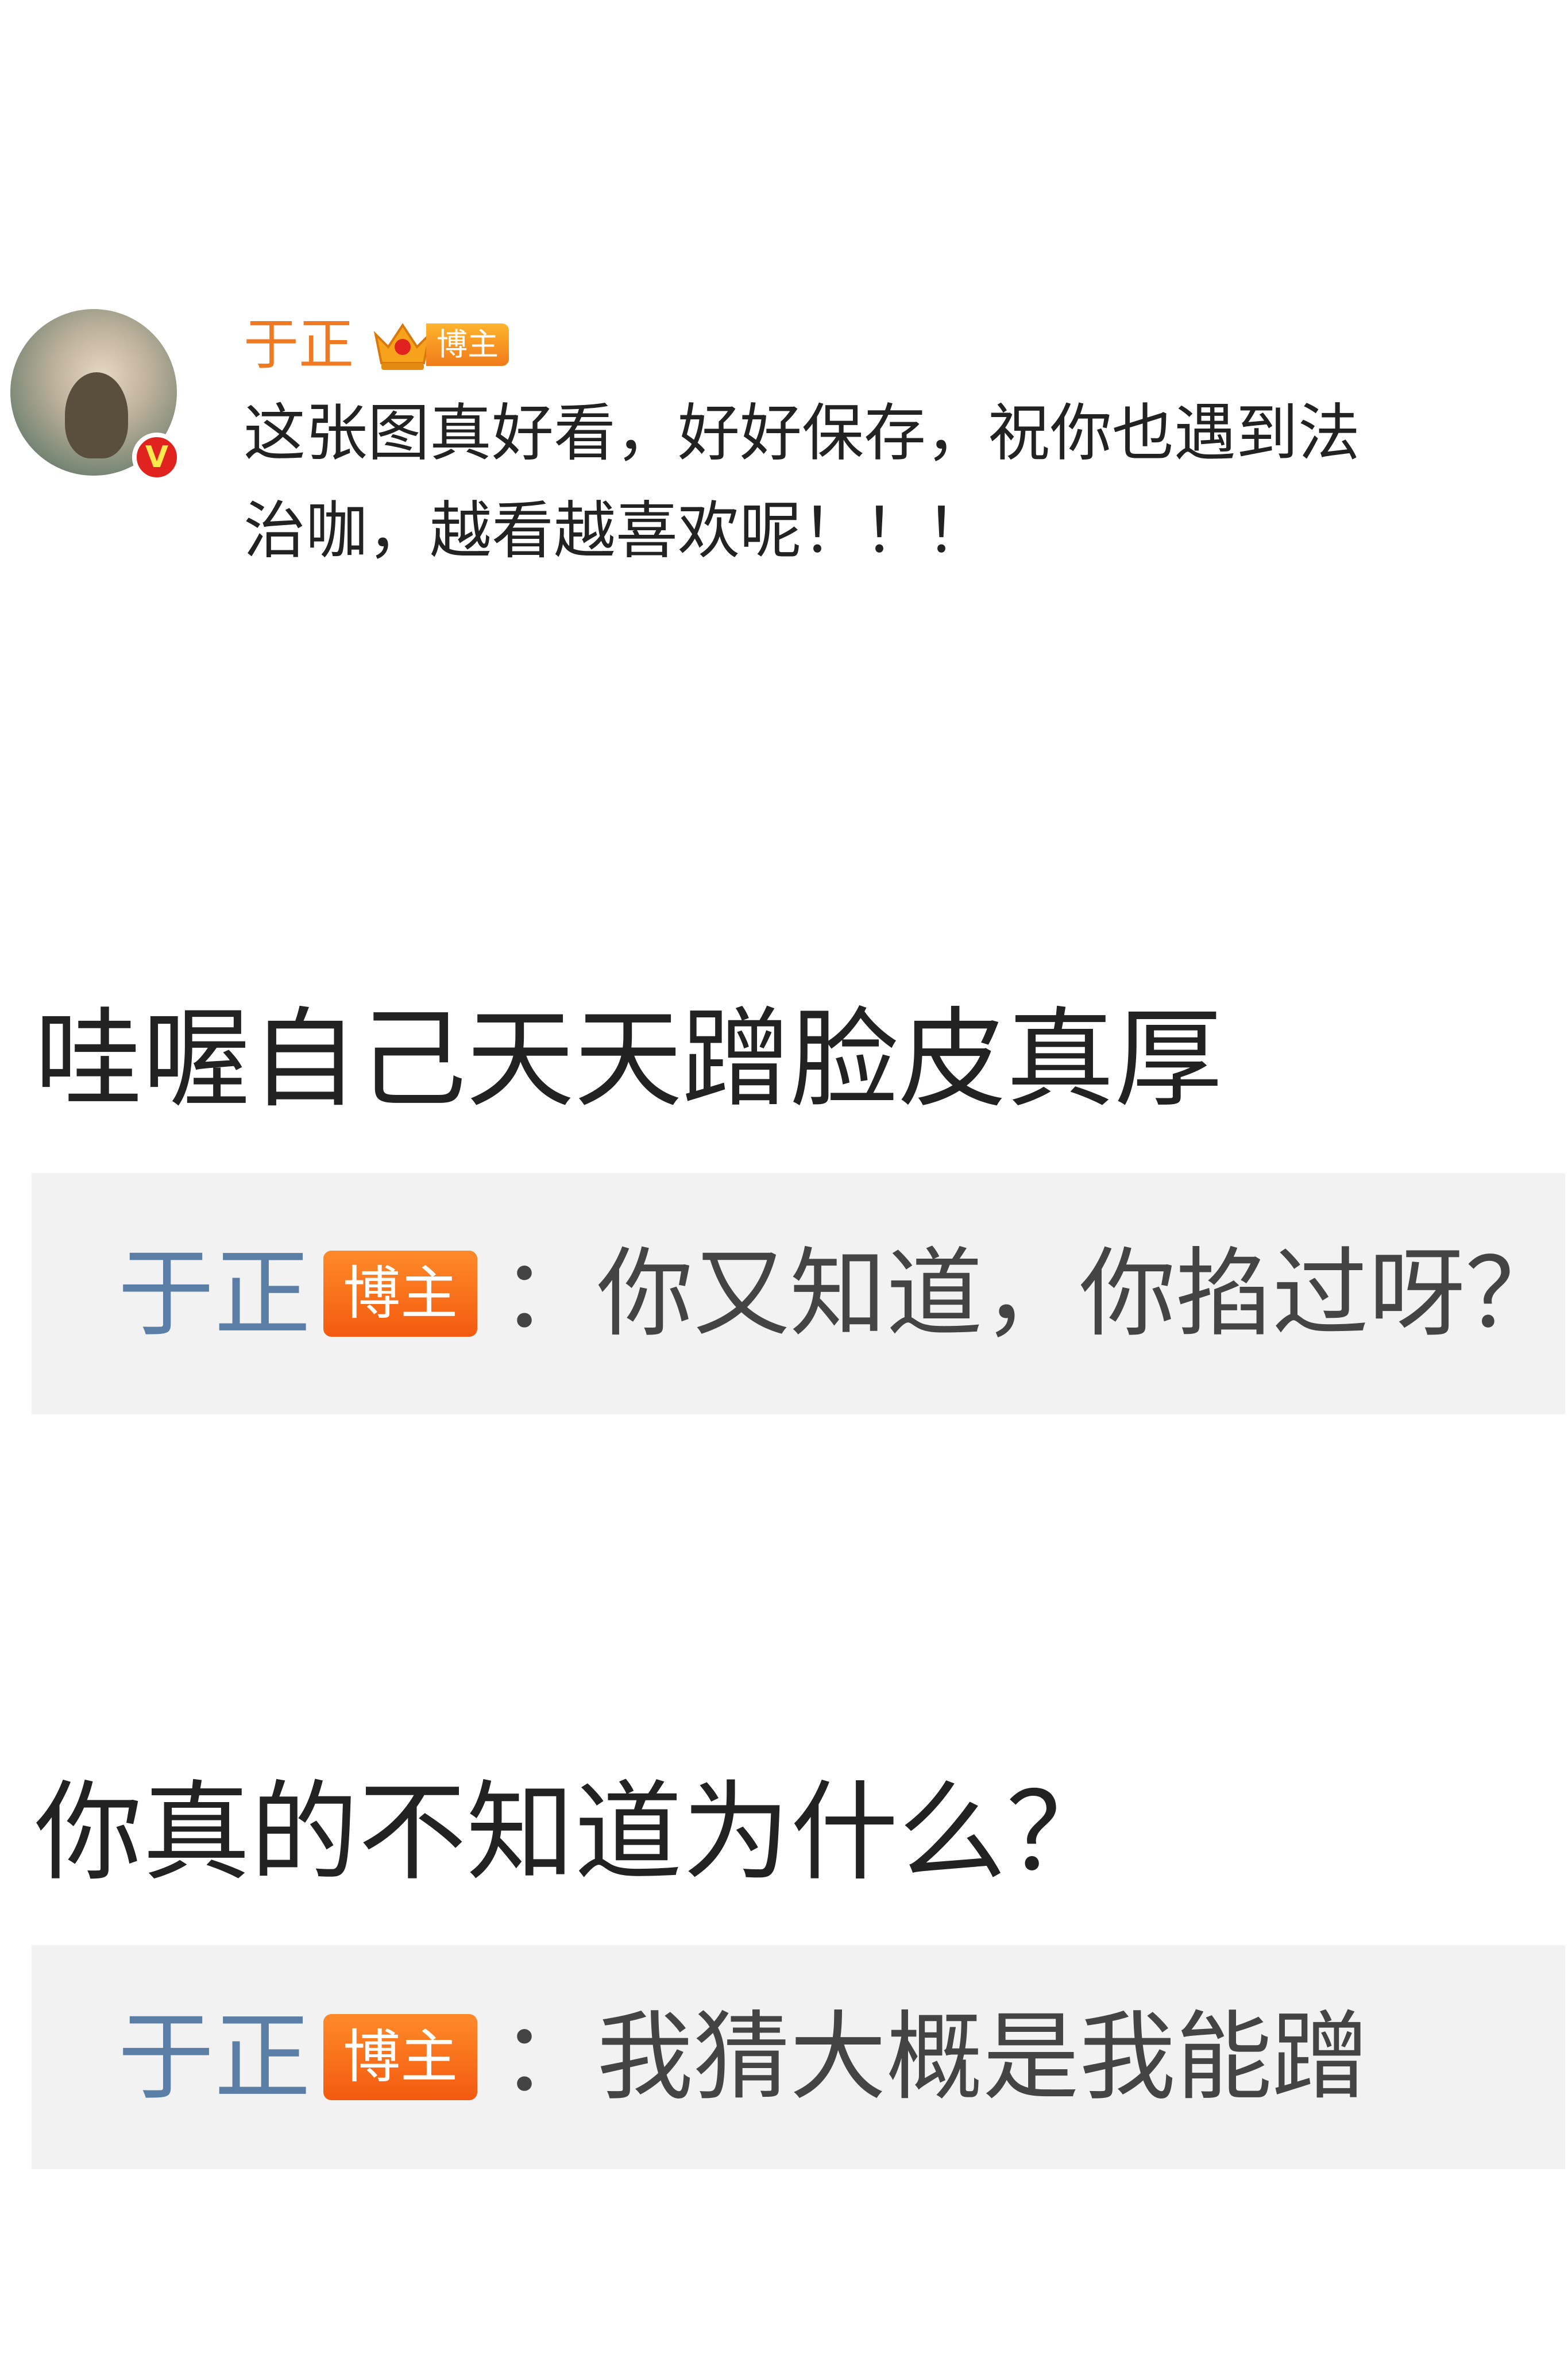 This screenshot has height=2353, width=1568. I want to click on post-text: 这张图真好看，好好保存，祝你也遇到法 治咖，越看越喜欢呢！！！, so click(875, 482).